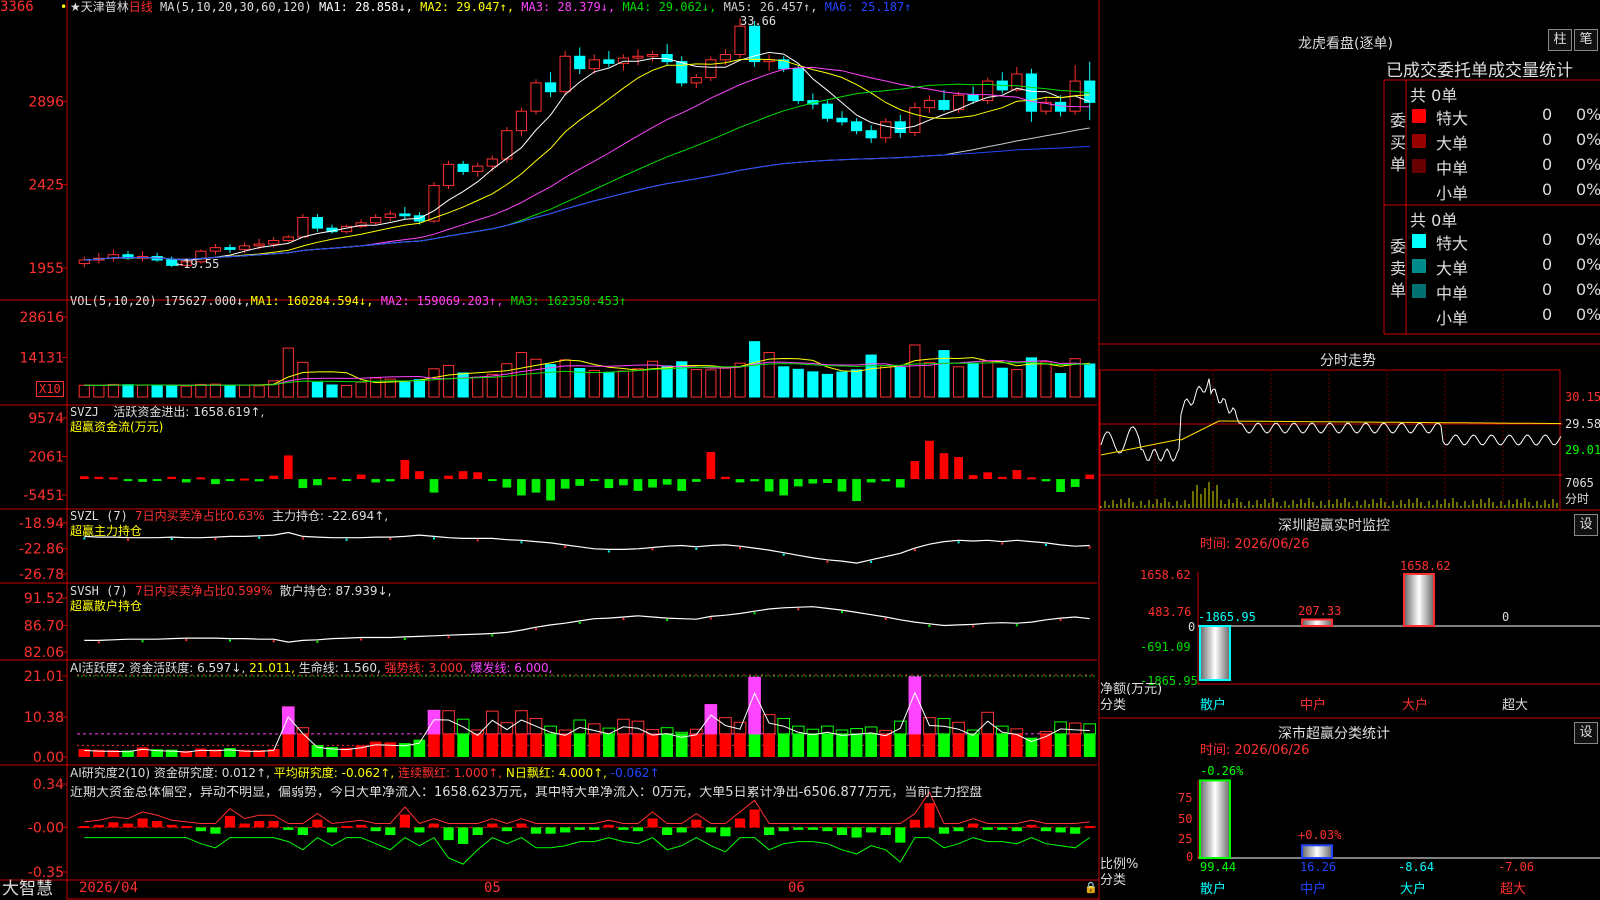 The image size is (1600, 900). Describe the element at coordinates (1586, 40) in the screenshot. I see `pen-mode-button: 笔` at that location.